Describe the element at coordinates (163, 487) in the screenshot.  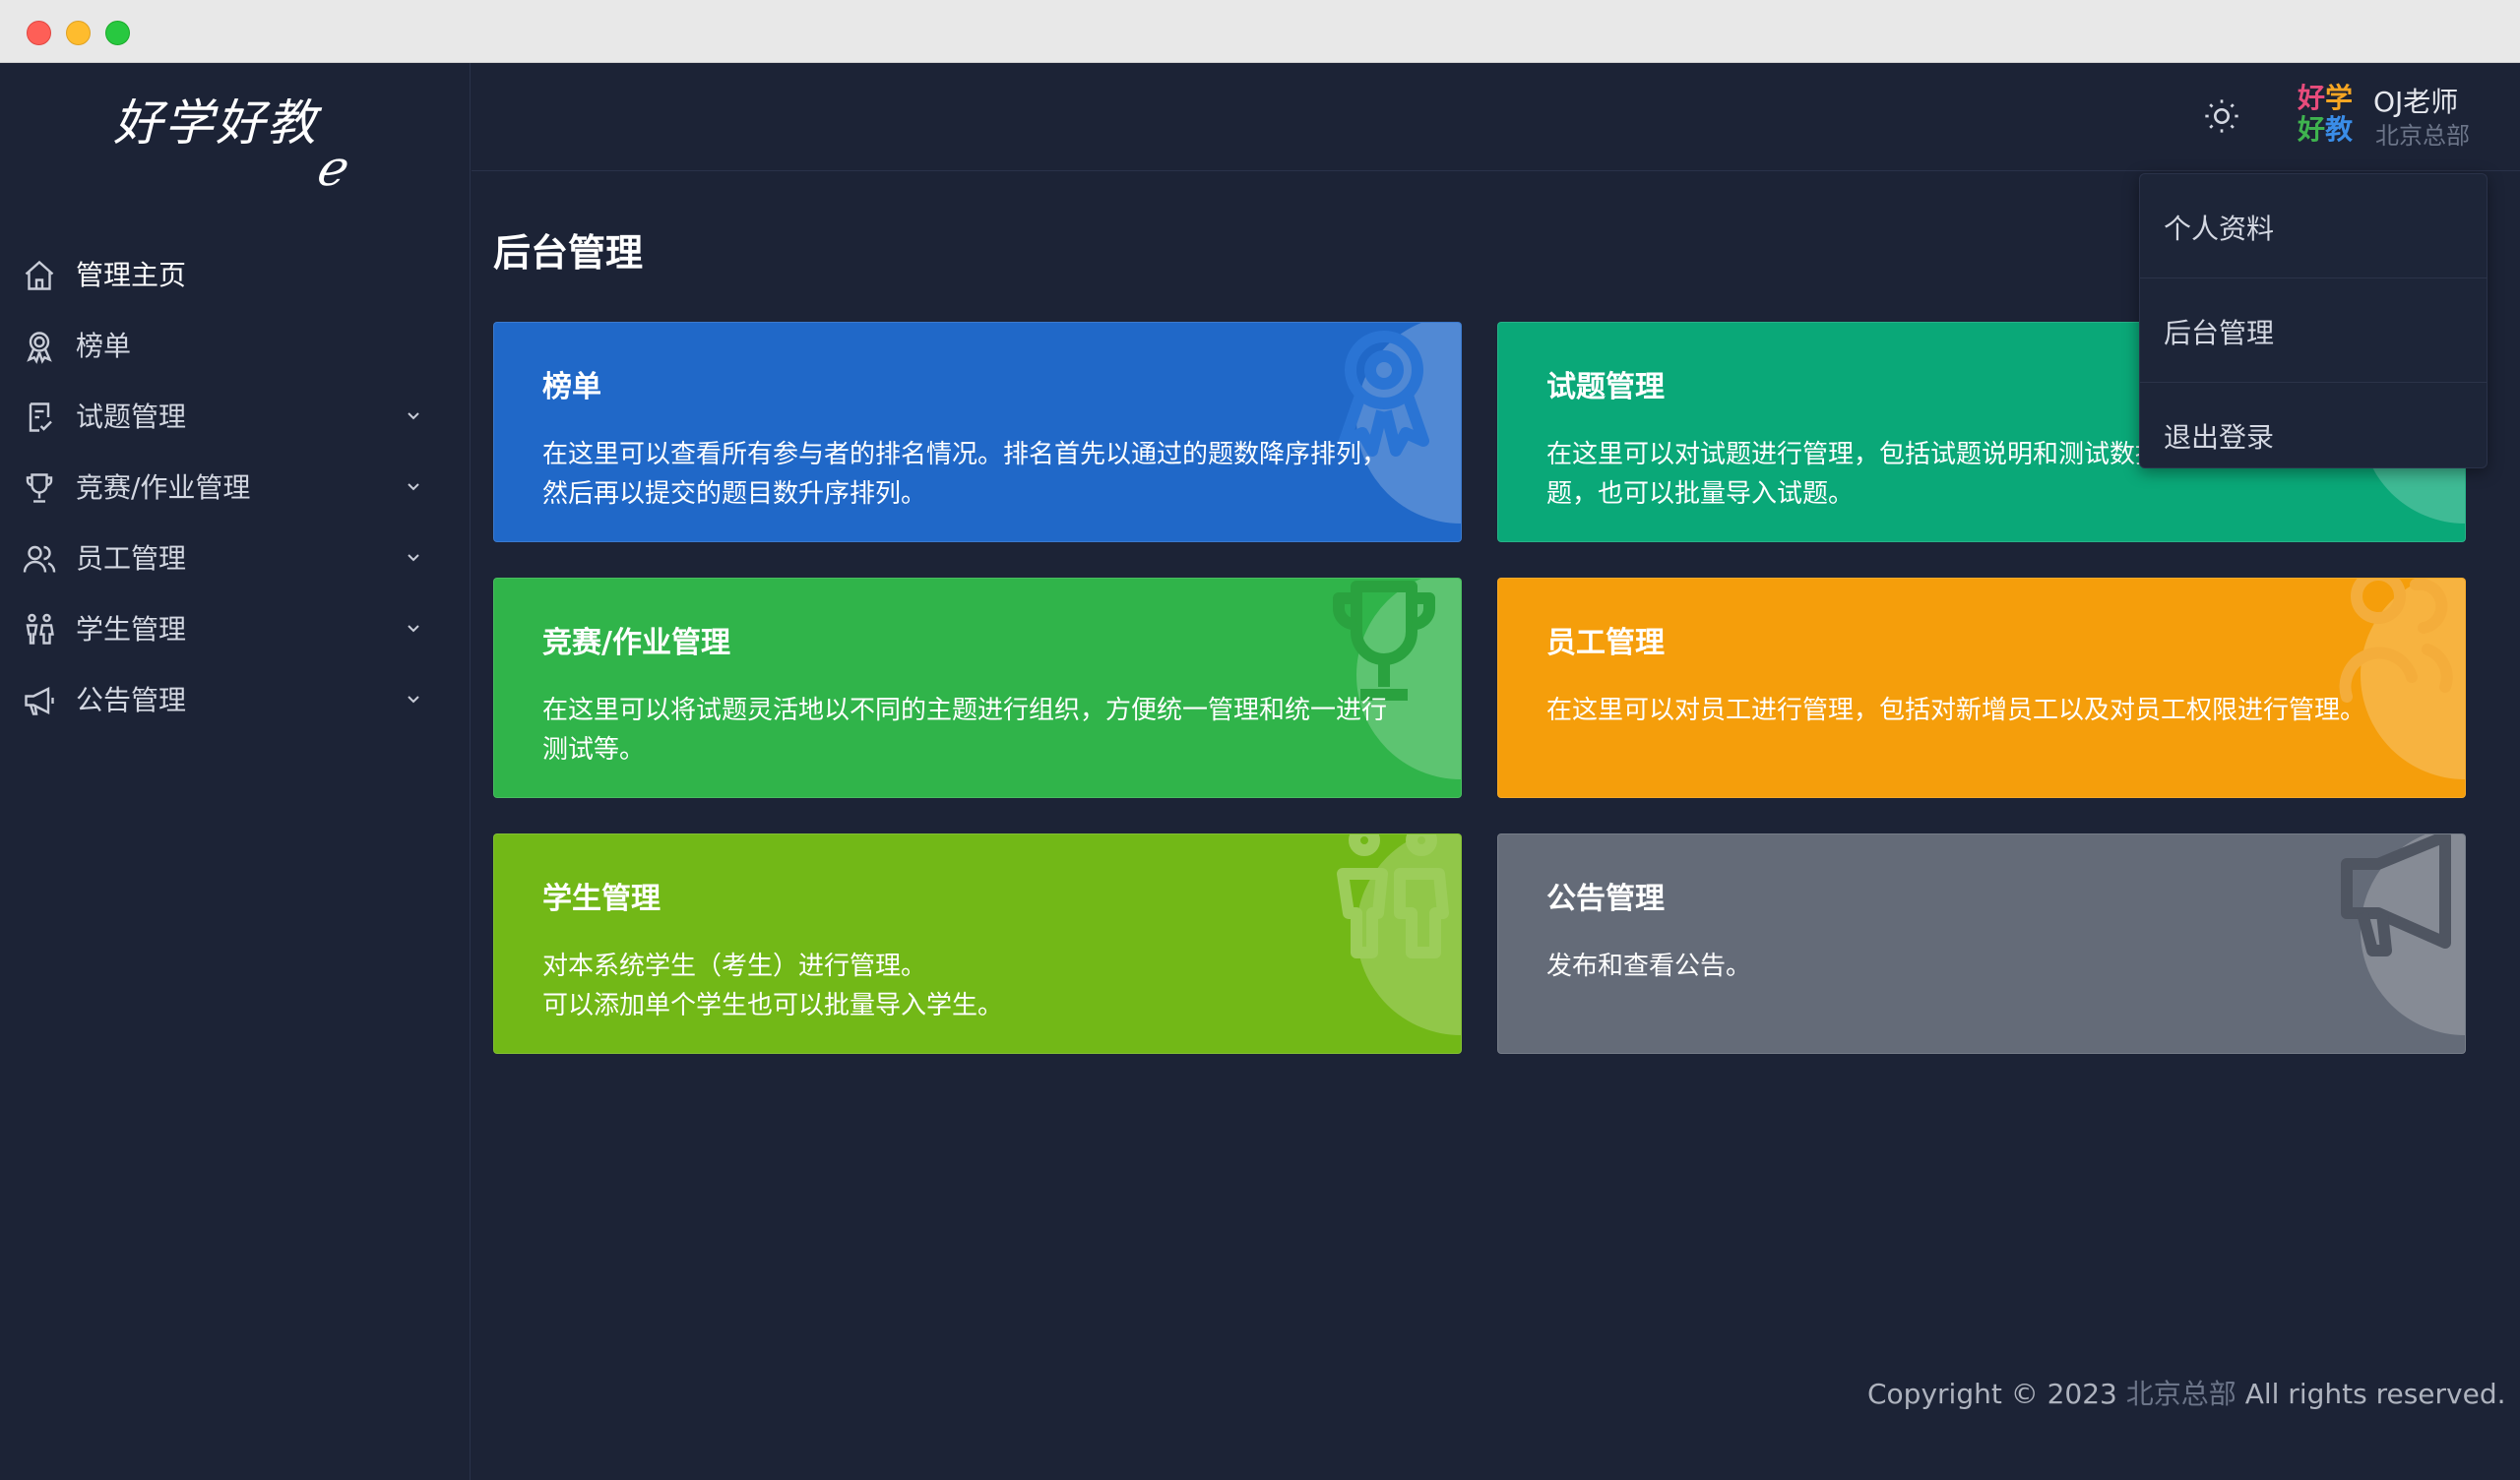
I see `sidebar-item-label: 竞赛/作业管理` at that location.